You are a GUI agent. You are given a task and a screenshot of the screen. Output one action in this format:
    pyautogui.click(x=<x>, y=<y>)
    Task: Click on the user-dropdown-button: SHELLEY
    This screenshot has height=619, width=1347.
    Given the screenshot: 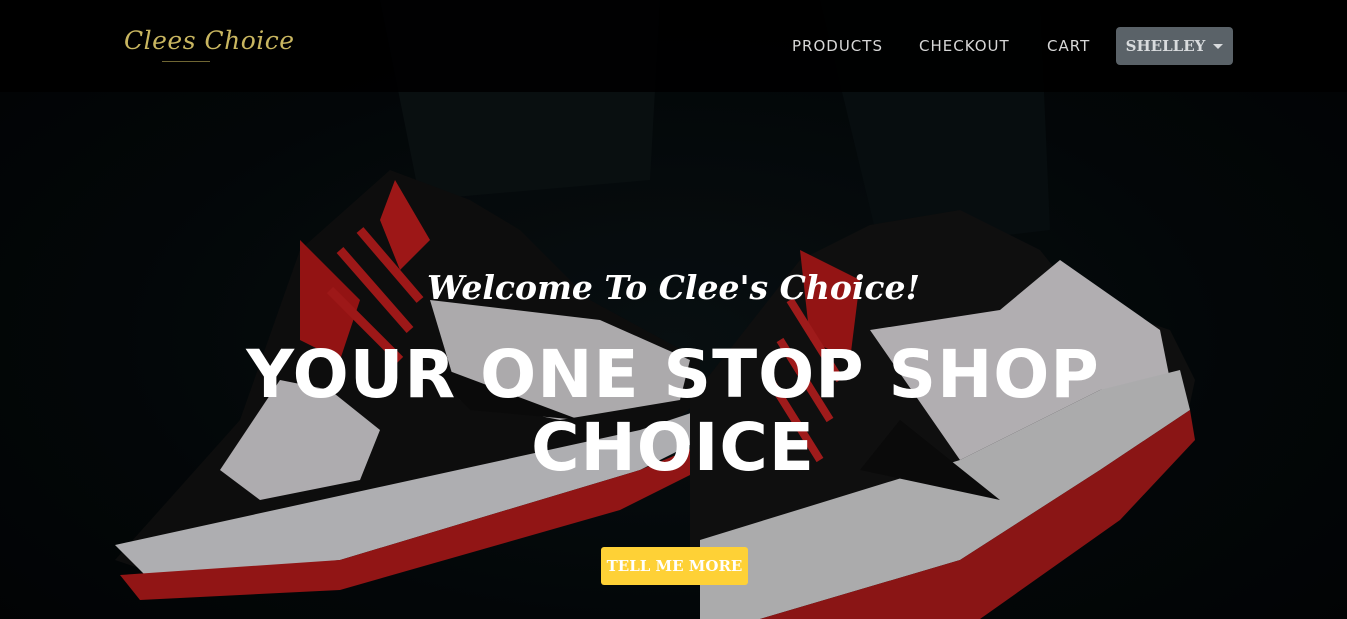 What is the action you would take?
    pyautogui.click(x=1174, y=46)
    